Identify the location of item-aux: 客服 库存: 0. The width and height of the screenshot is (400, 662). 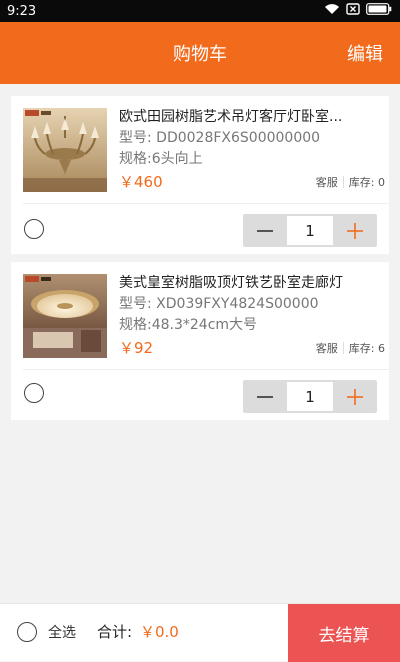
(350, 182).